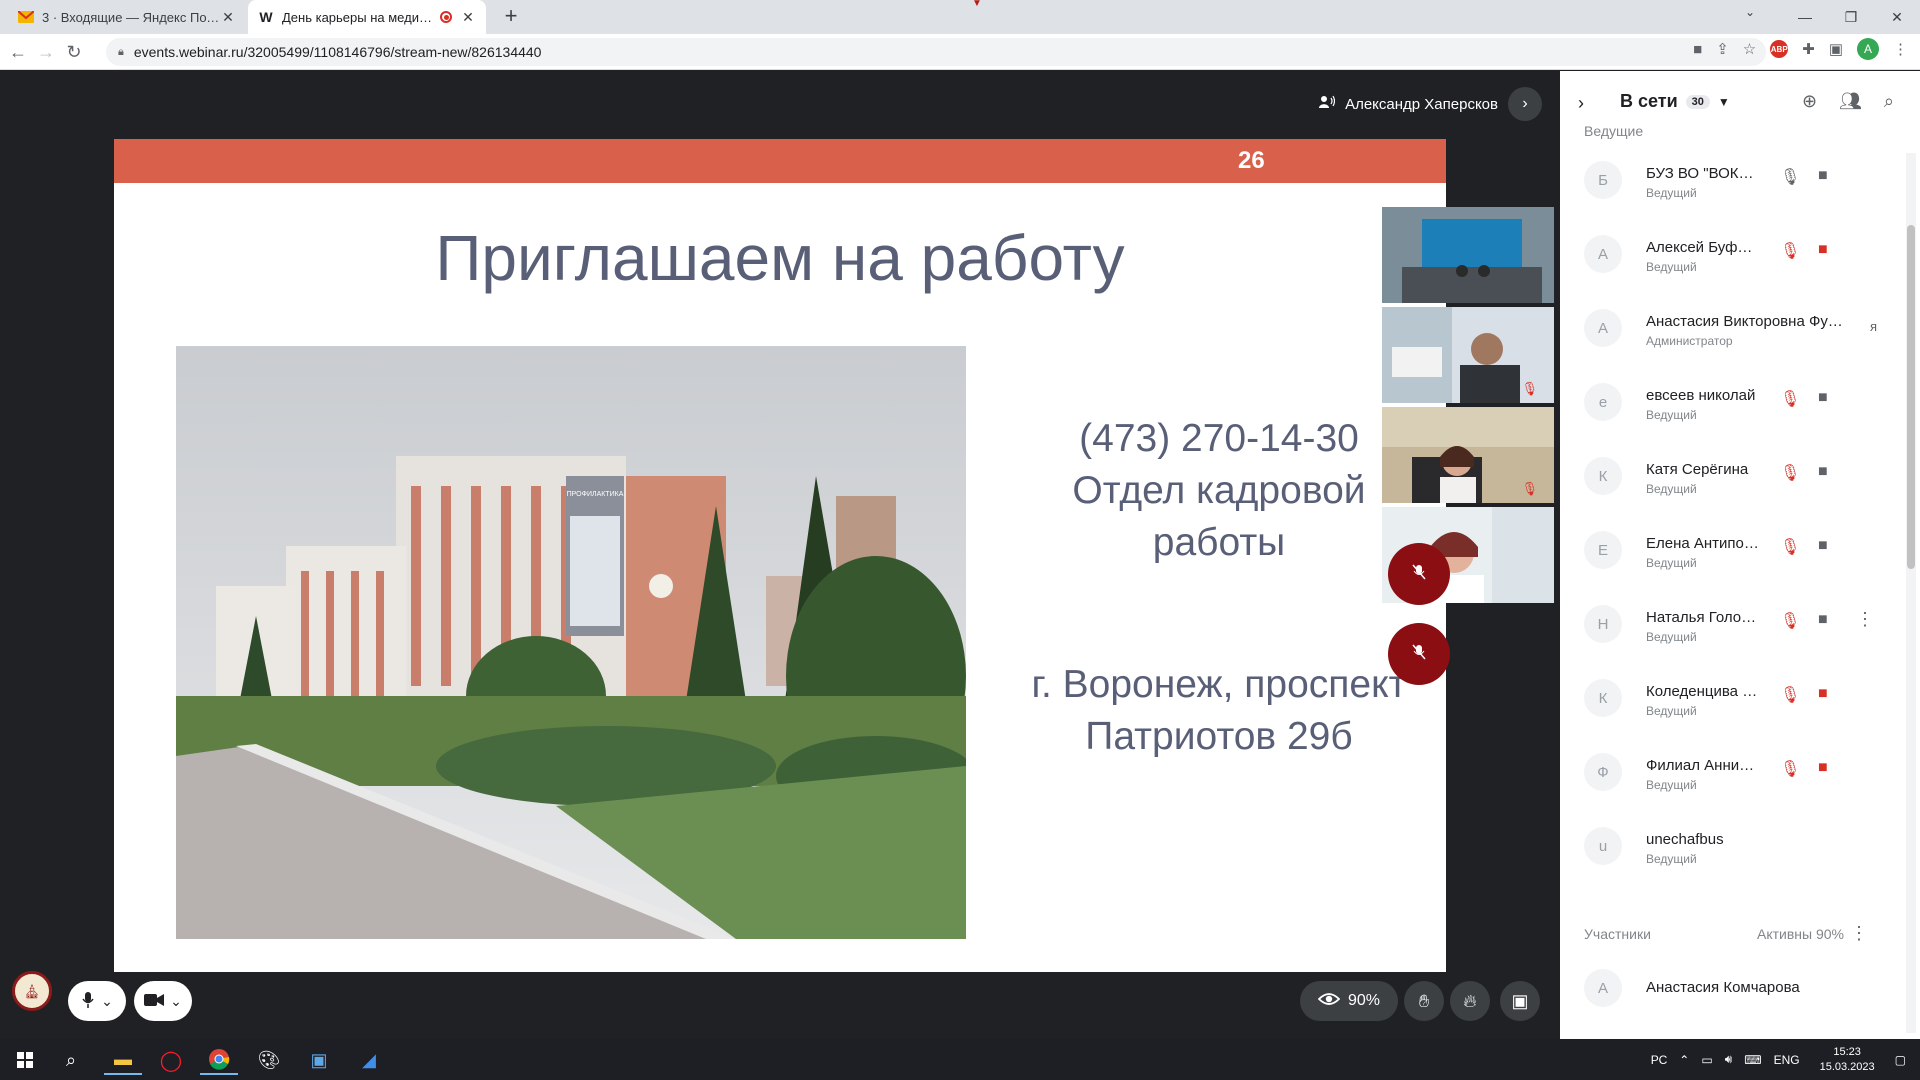 This screenshot has width=1920, height=1080. Describe the element at coordinates (780, 161) in the screenshot. I see `slide-header-bar: 26` at that location.